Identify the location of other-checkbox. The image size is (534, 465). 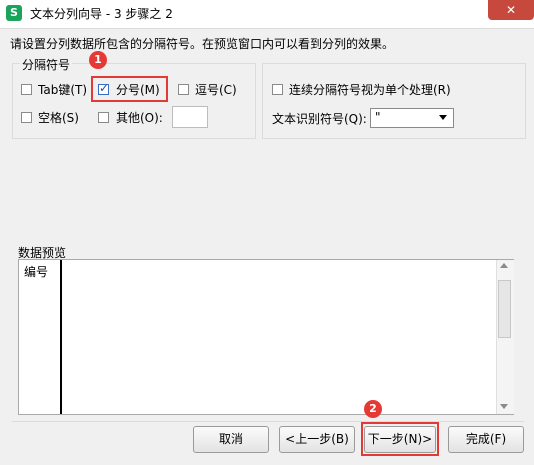
(103, 117).